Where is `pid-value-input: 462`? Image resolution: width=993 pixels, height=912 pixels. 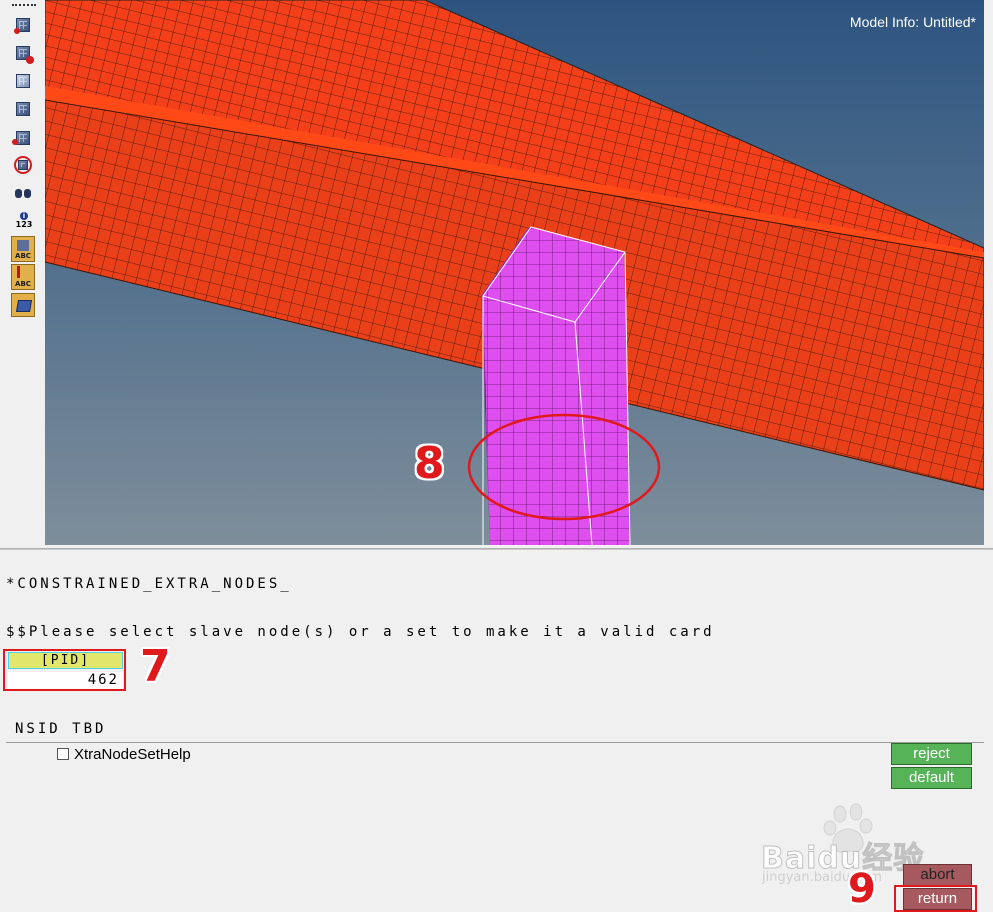
pid-value-input: 462 is located at coordinates (65, 680).